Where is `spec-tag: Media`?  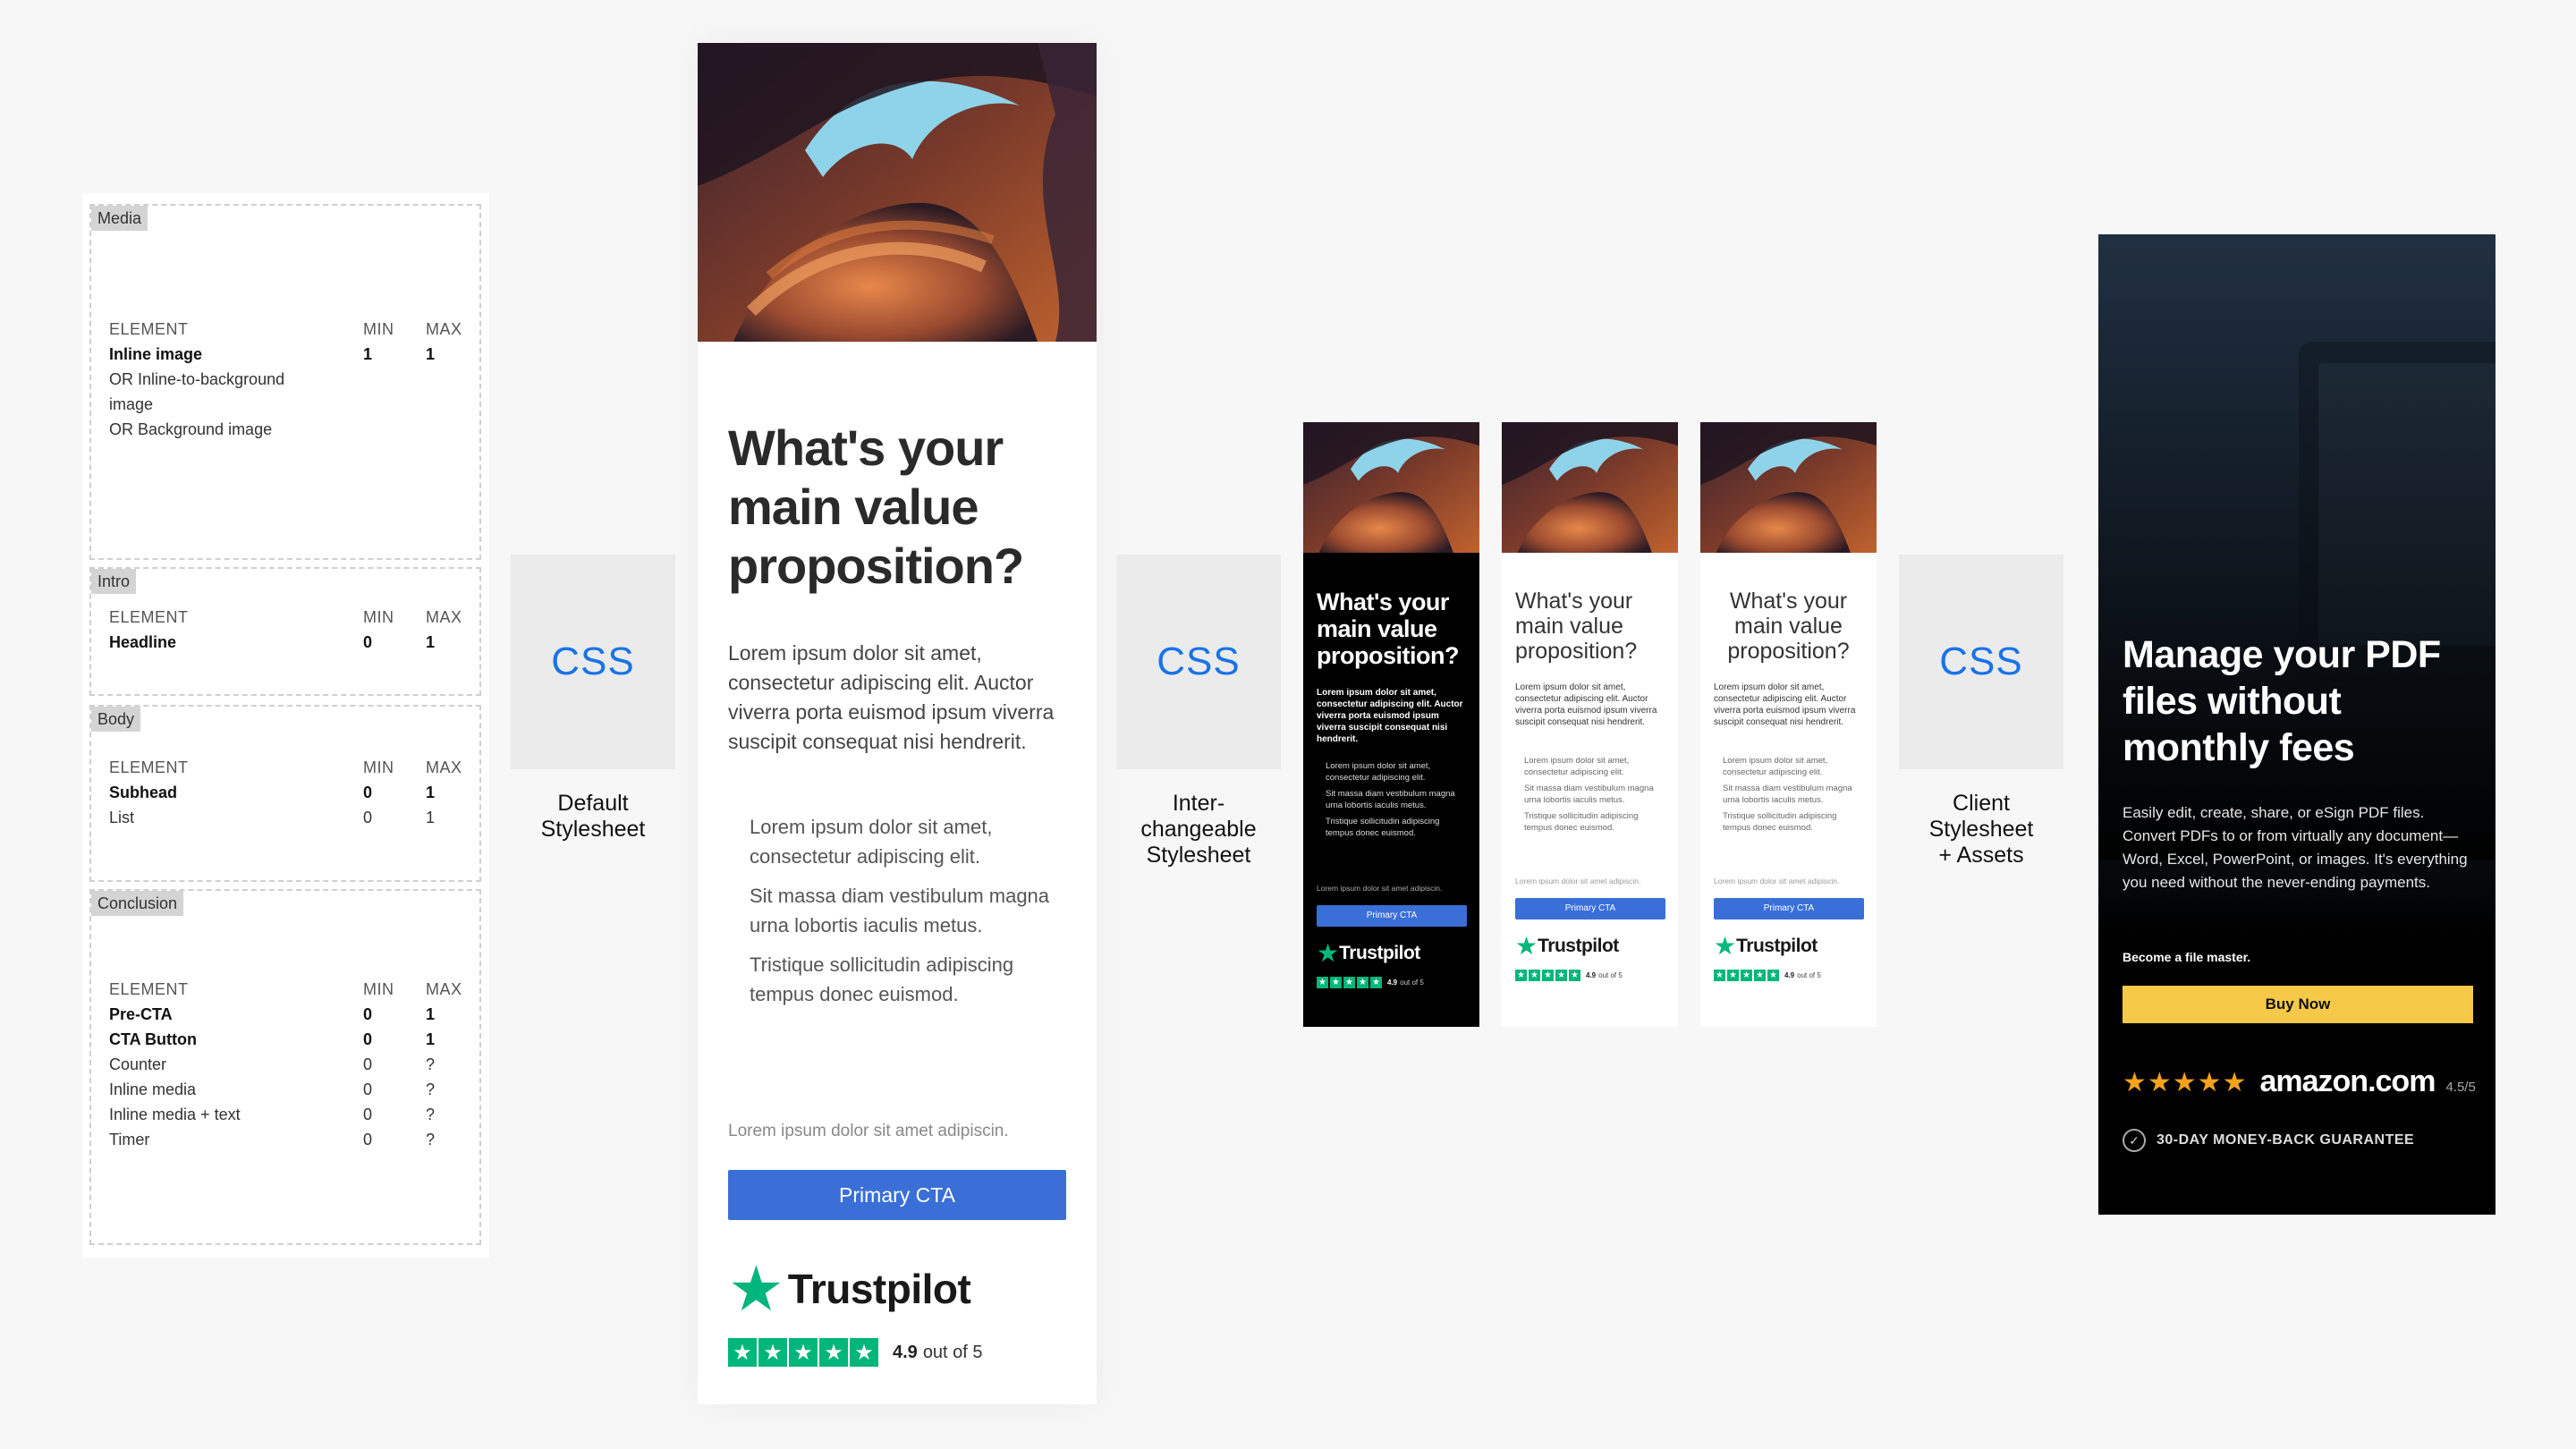
spec-tag: Media is located at coordinates (119, 218).